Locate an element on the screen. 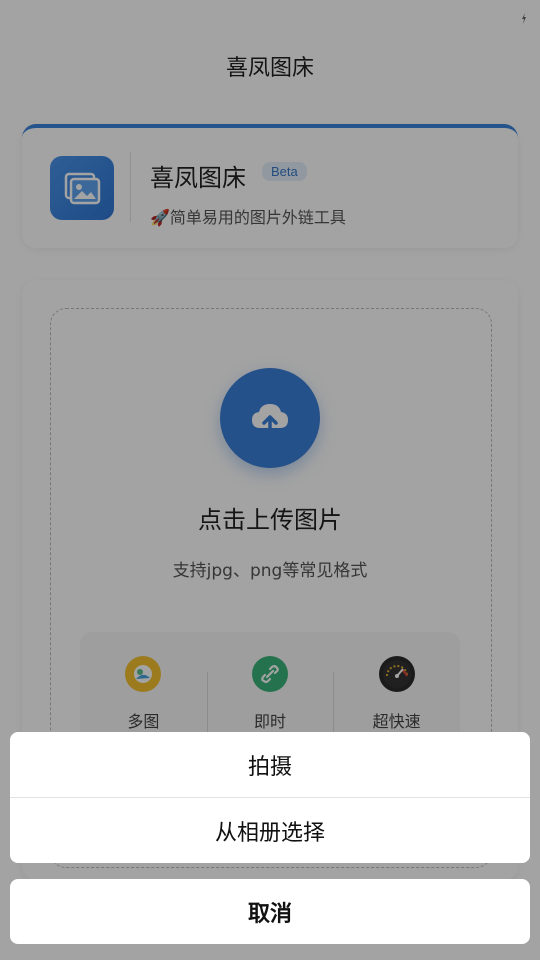 The width and height of the screenshot is (540, 960). cancel-button: 取消 is located at coordinates (270, 911).